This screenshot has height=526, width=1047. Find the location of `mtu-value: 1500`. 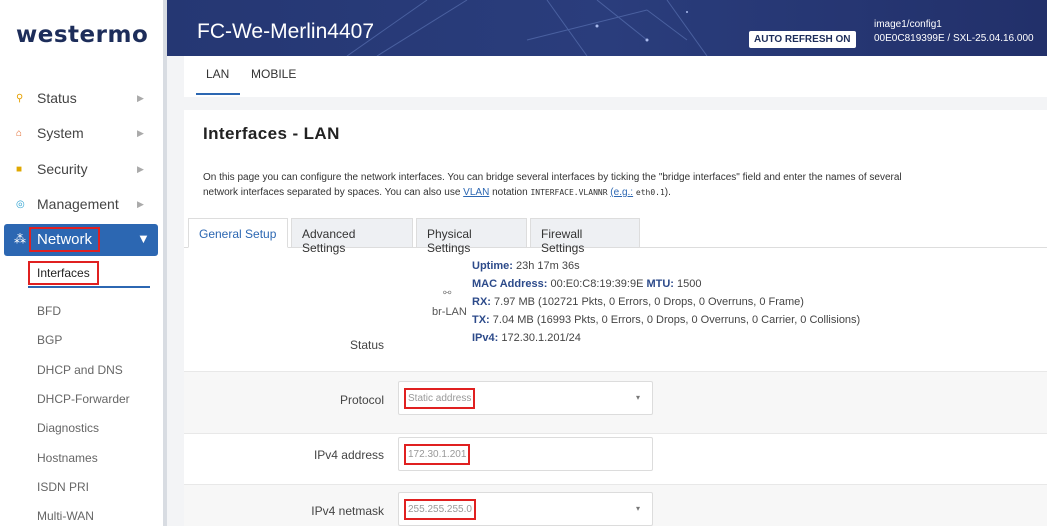

mtu-value: 1500 is located at coordinates (689, 284).